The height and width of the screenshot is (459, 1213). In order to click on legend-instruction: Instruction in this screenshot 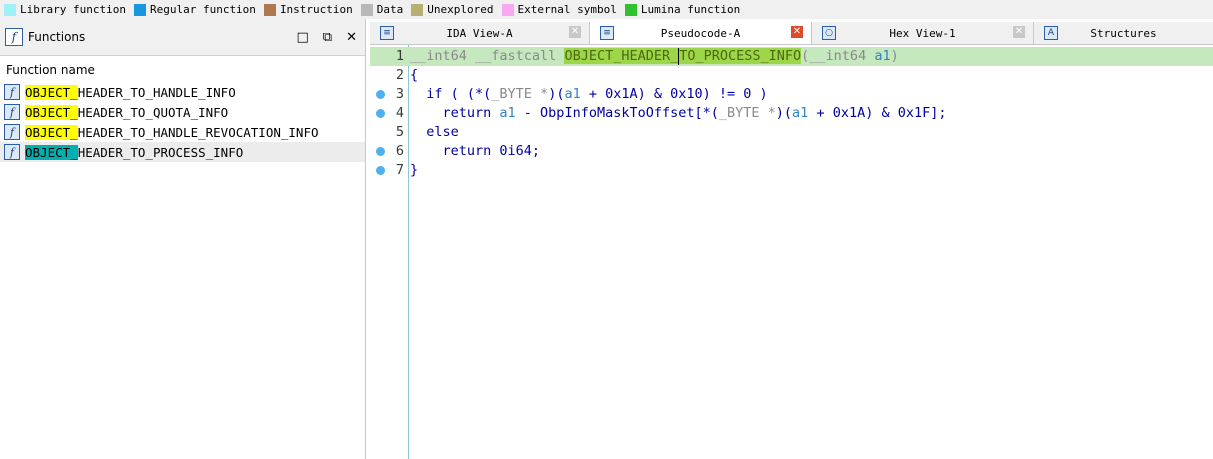, I will do `click(308, 9)`.